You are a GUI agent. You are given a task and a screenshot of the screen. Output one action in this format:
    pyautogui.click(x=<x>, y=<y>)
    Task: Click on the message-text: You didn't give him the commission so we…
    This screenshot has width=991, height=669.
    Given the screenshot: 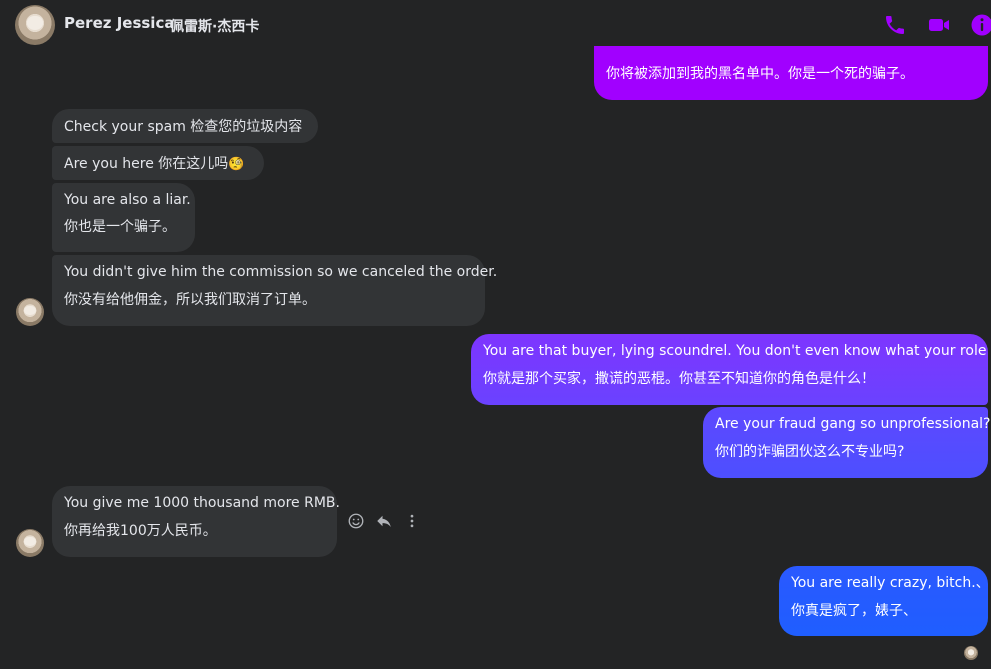 What is the action you would take?
    pyautogui.click(x=281, y=272)
    